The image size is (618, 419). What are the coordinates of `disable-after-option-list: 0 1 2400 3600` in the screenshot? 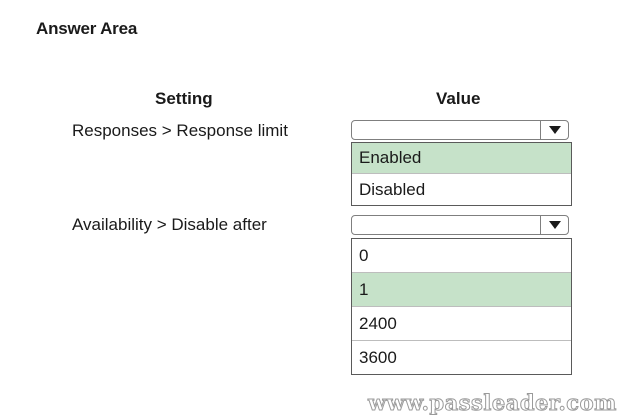 It's located at (461, 306).